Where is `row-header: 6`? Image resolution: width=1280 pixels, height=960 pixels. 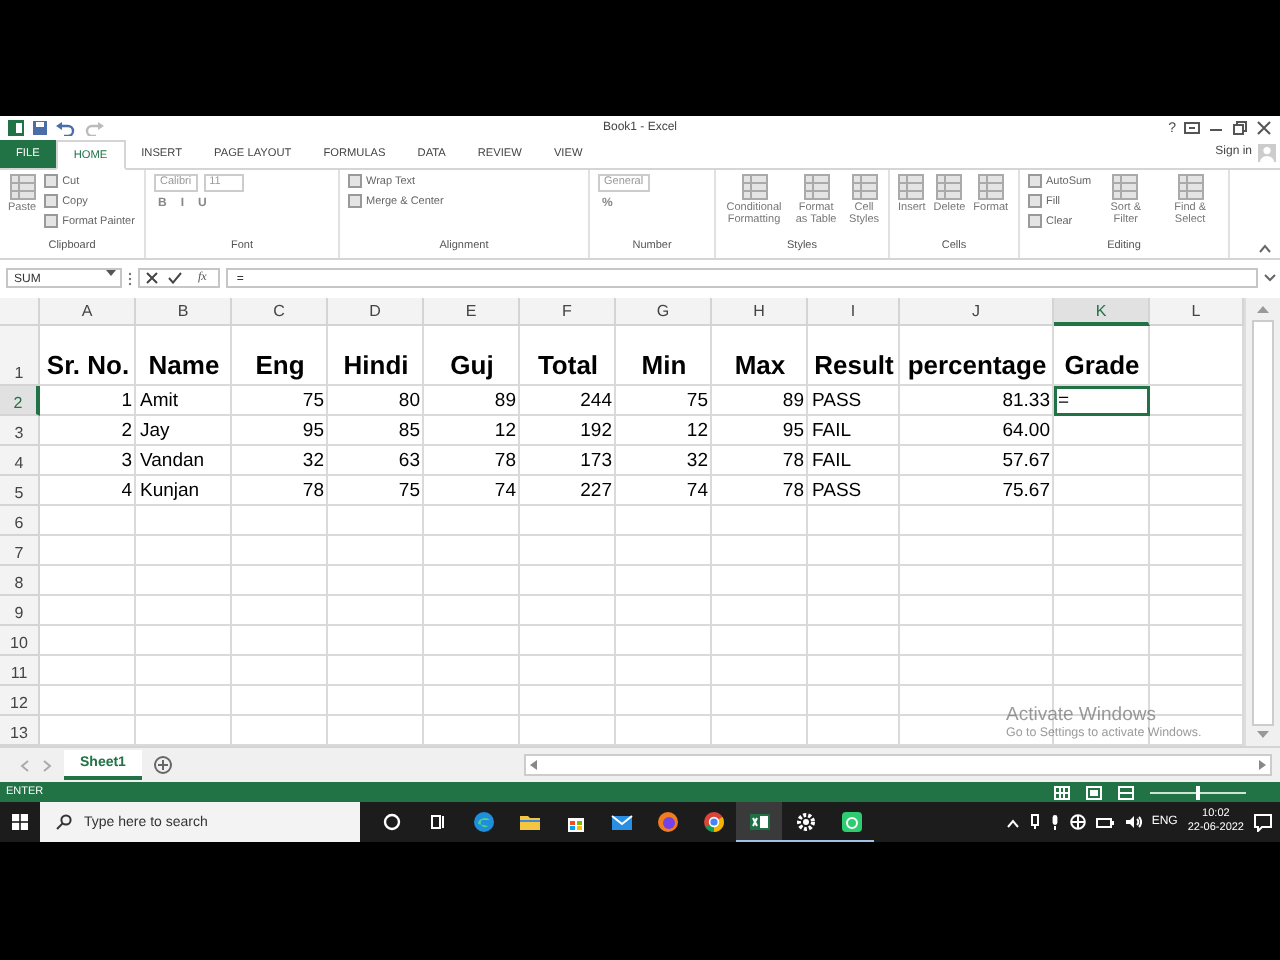 row-header: 6 is located at coordinates (20, 521).